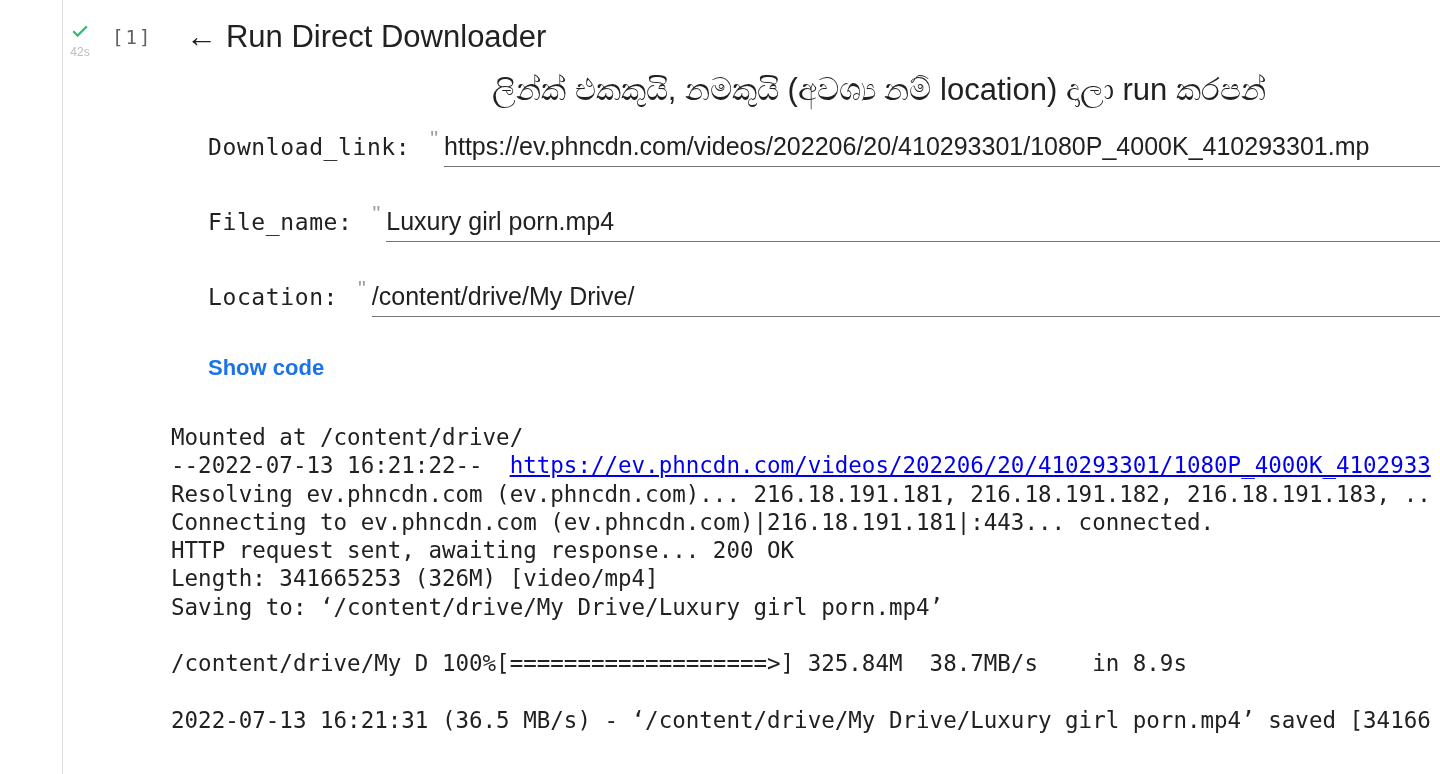  What do you see at coordinates (80, 52) in the screenshot?
I see `run-duration: 42s` at bounding box center [80, 52].